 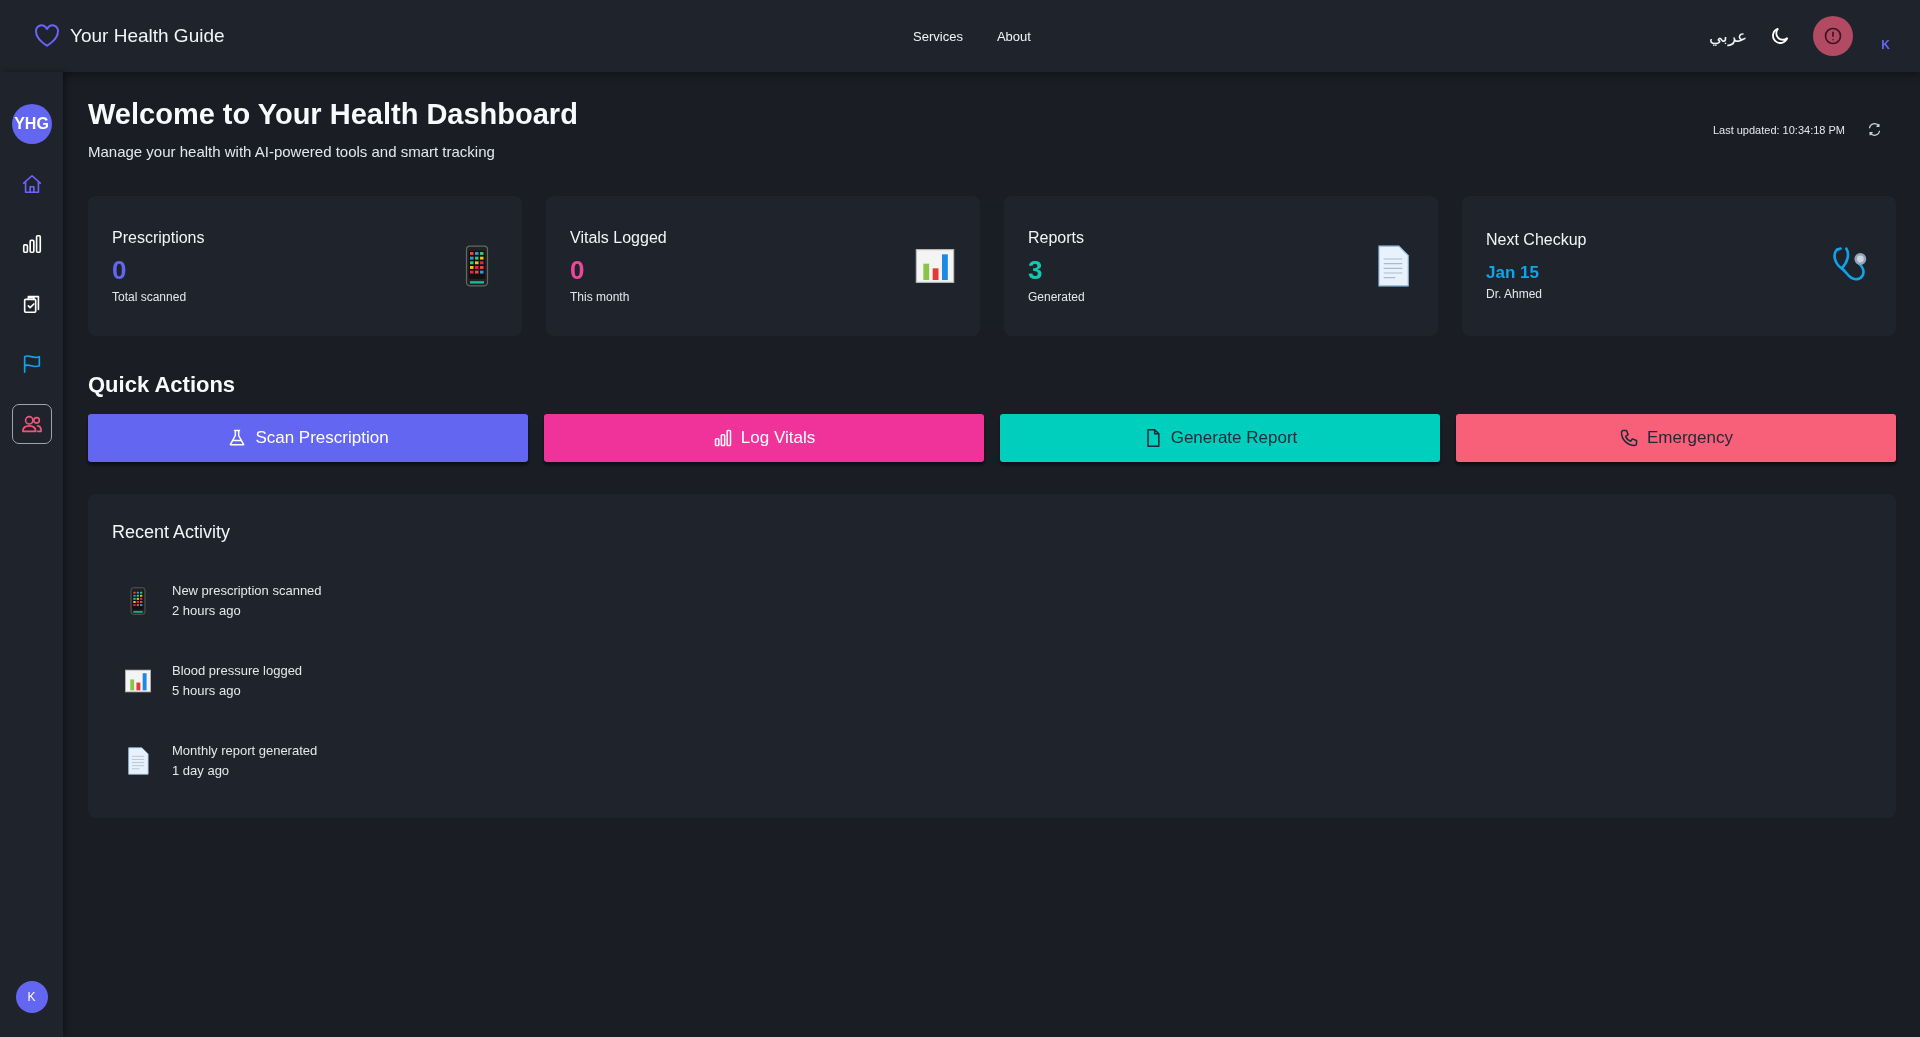 I want to click on phone-icon, so click(x=1629, y=438).